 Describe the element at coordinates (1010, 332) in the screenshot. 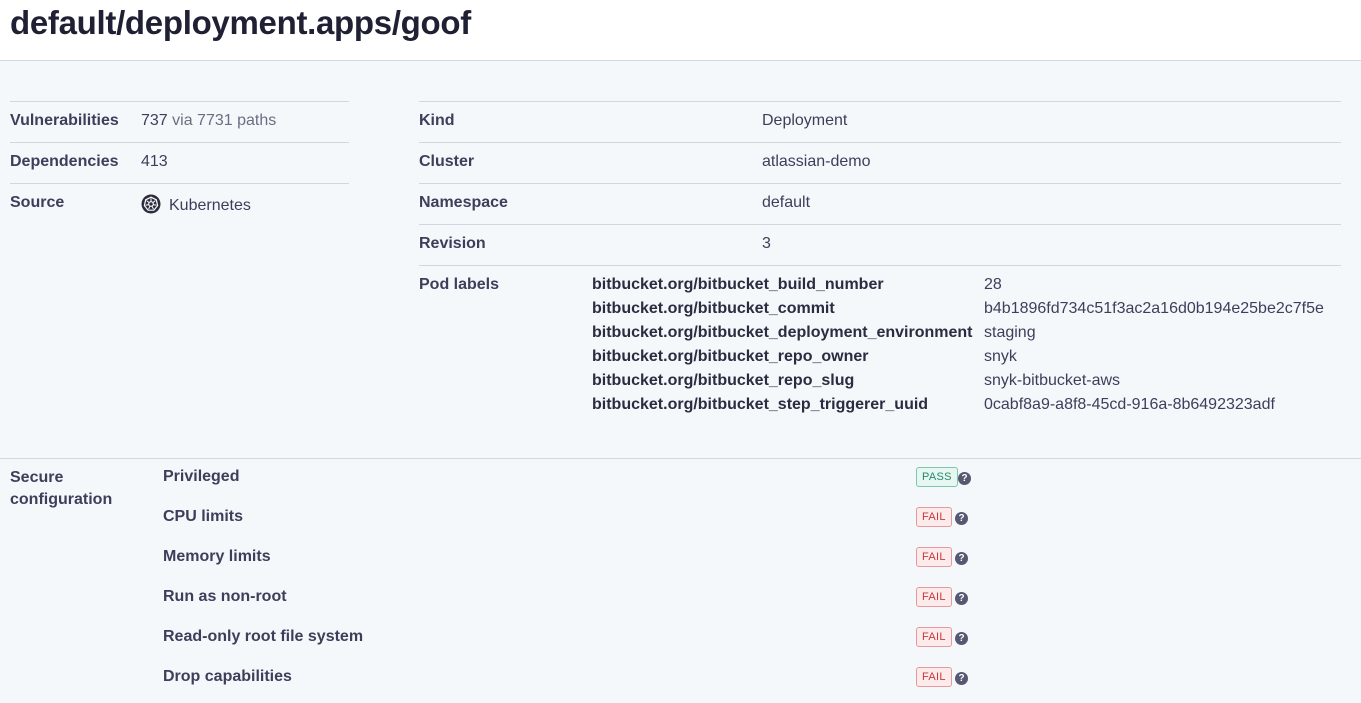

I see `pod-label-value: staging` at that location.